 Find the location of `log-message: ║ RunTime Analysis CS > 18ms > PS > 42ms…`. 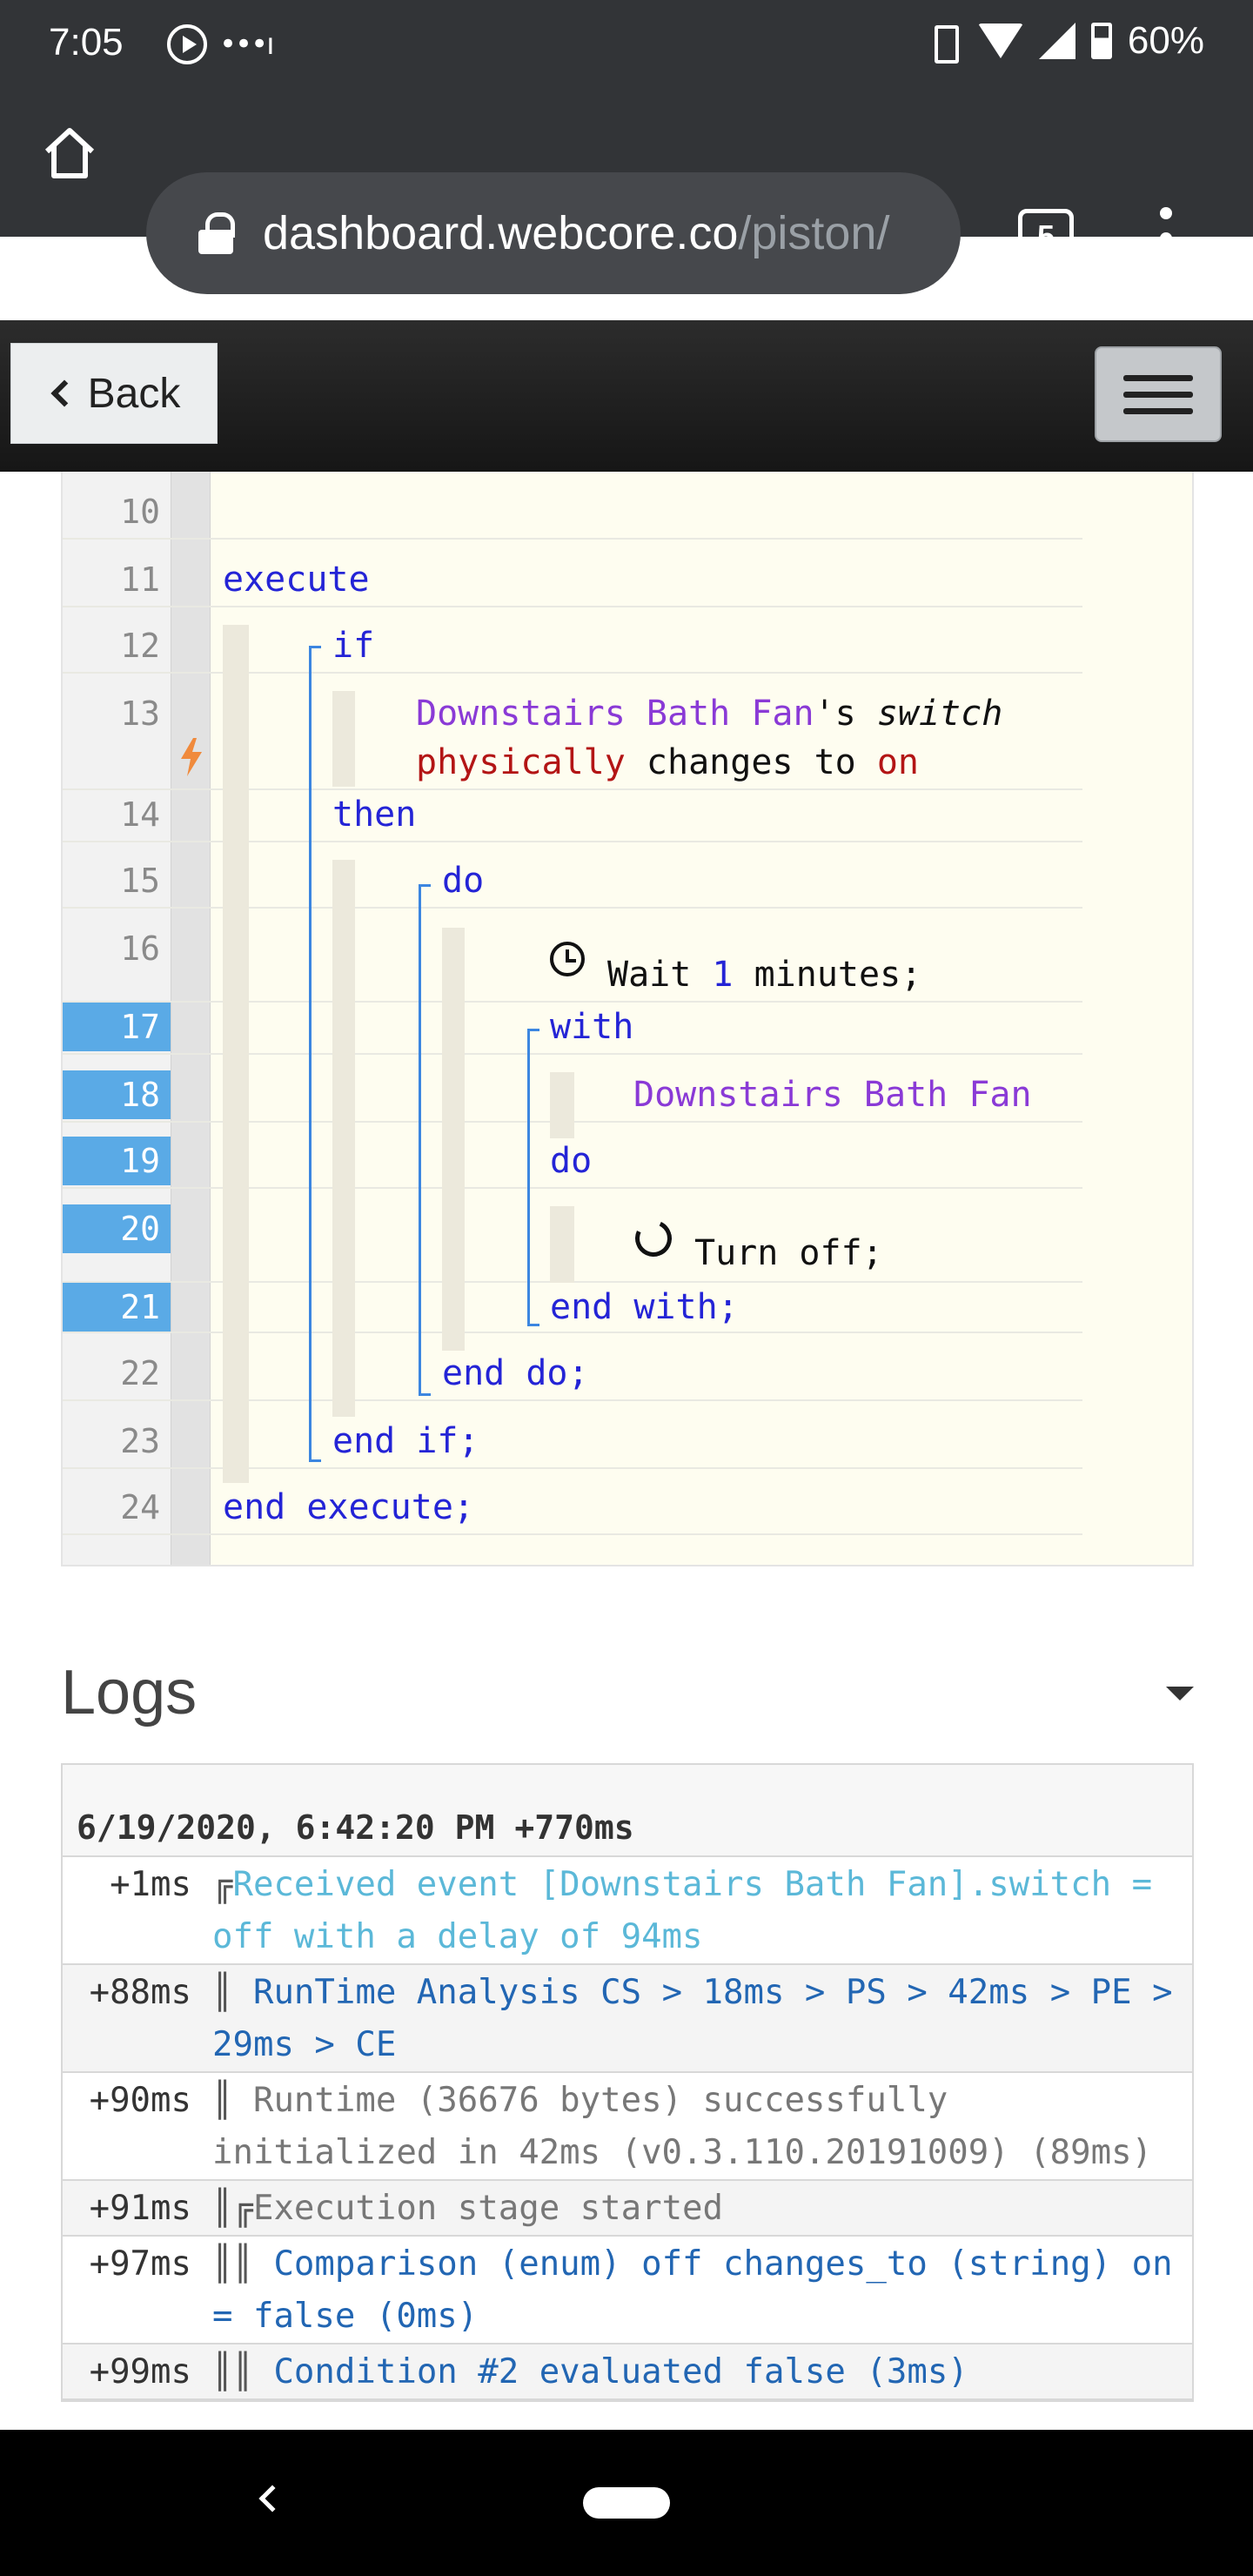

log-message: ║ RunTime Analysis CS > 18ms > PS > 42ms… is located at coordinates (702, 2018).